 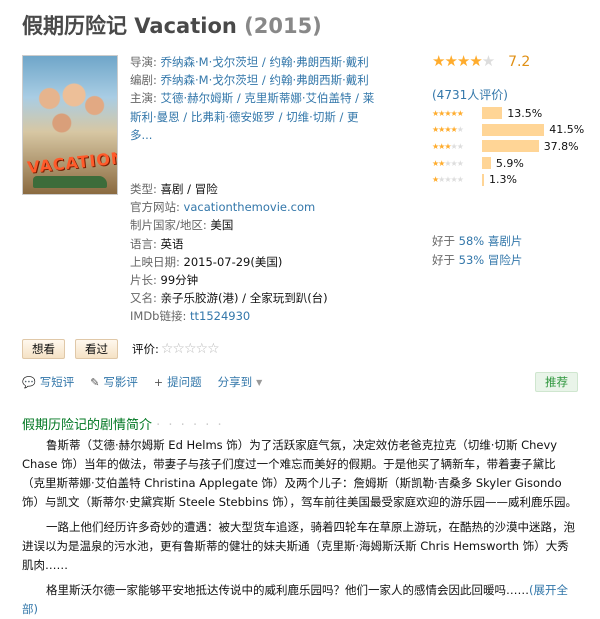 What do you see at coordinates (143, 62) in the screenshot?
I see `director-label: 导演:` at bounding box center [143, 62].